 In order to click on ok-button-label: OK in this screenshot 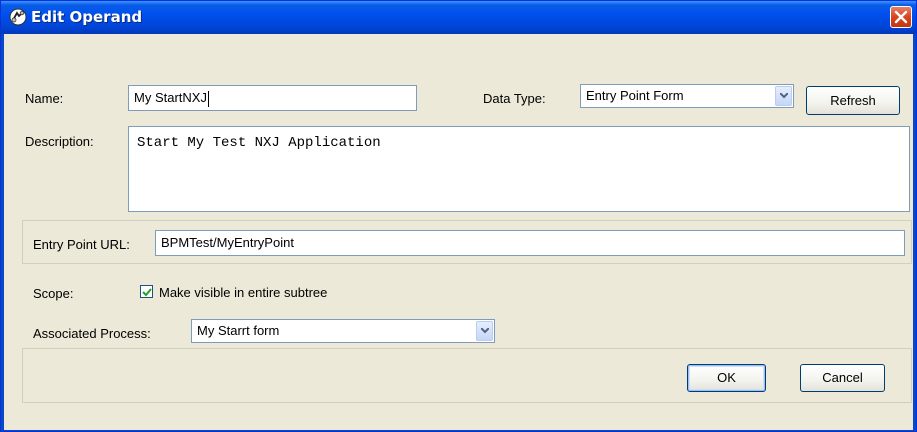, I will do `click(726, 377)`.